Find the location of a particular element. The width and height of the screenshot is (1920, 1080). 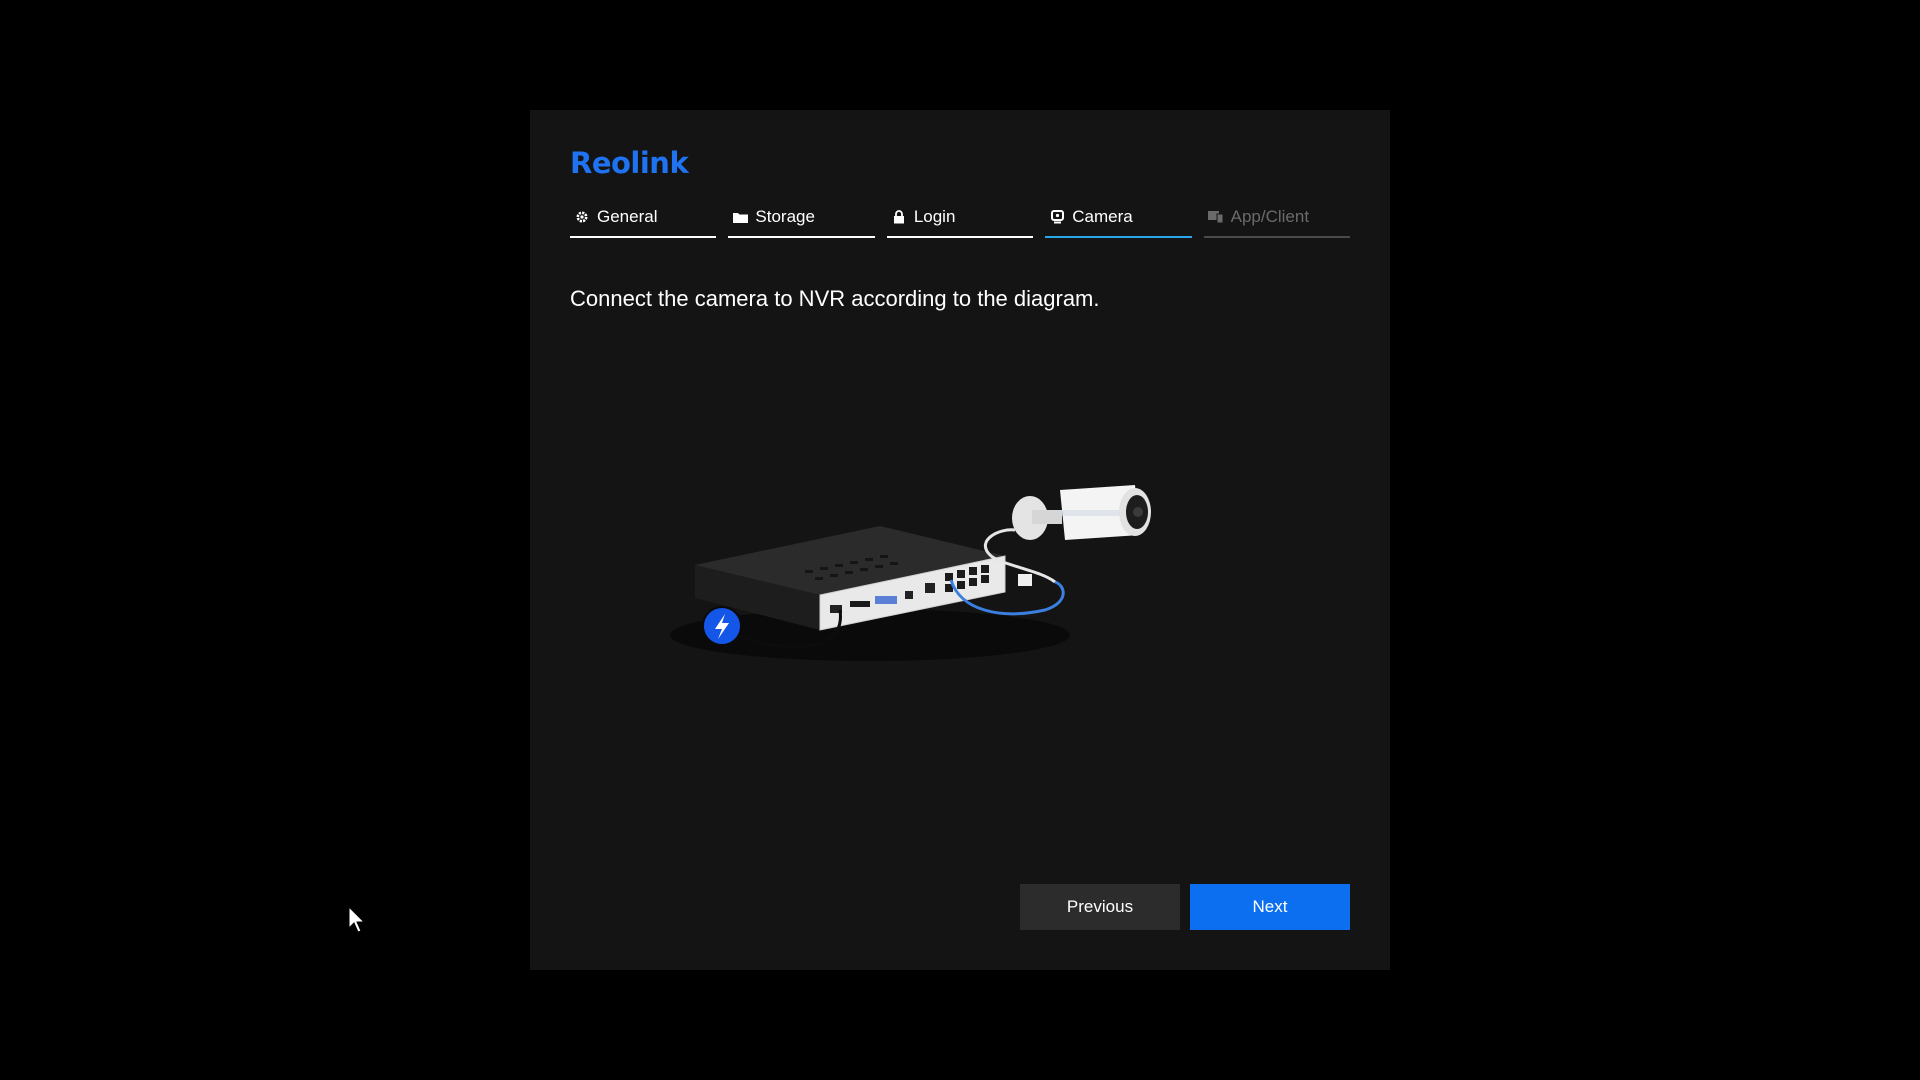

tab-label: Login is located at coordinates (934, 216).